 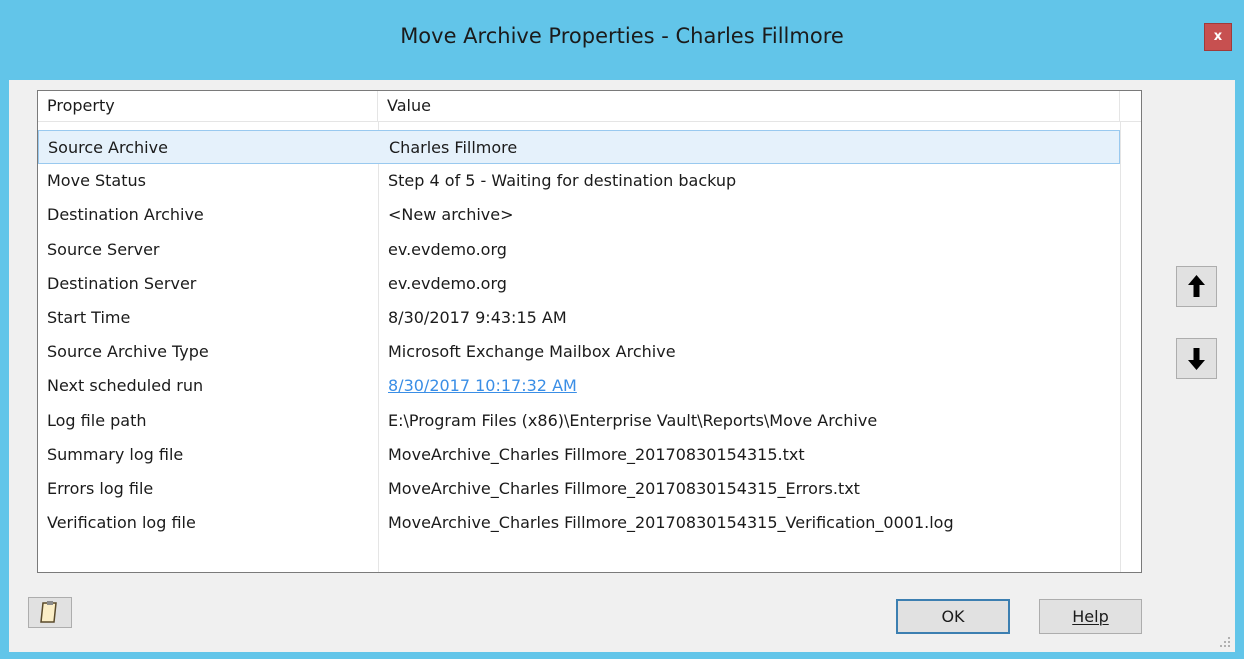 What do you see at coordinates (121, 523) in the screenshot?
I see `property-cell: Verification log file` at bounding box center [121, 523].